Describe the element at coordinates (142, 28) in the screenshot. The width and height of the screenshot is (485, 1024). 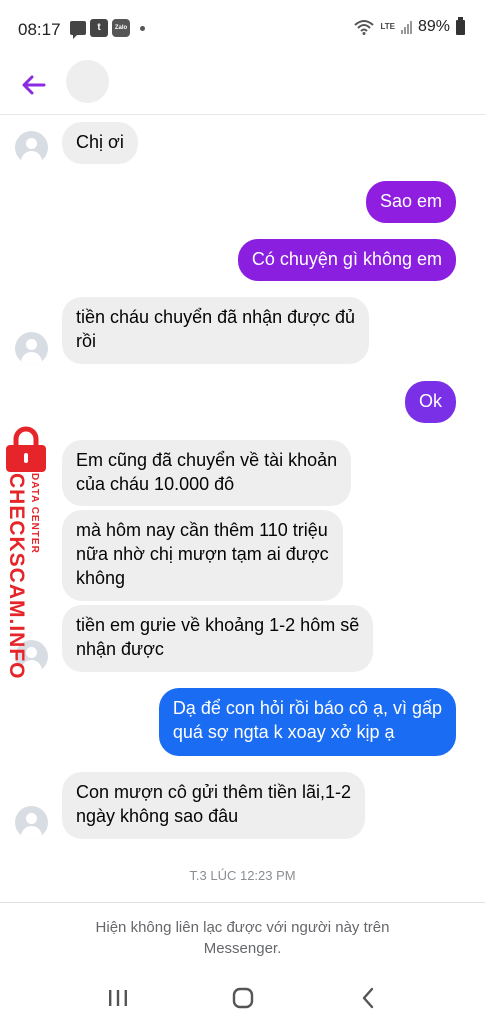
I see `more-notifications-dot-icon` at that location.